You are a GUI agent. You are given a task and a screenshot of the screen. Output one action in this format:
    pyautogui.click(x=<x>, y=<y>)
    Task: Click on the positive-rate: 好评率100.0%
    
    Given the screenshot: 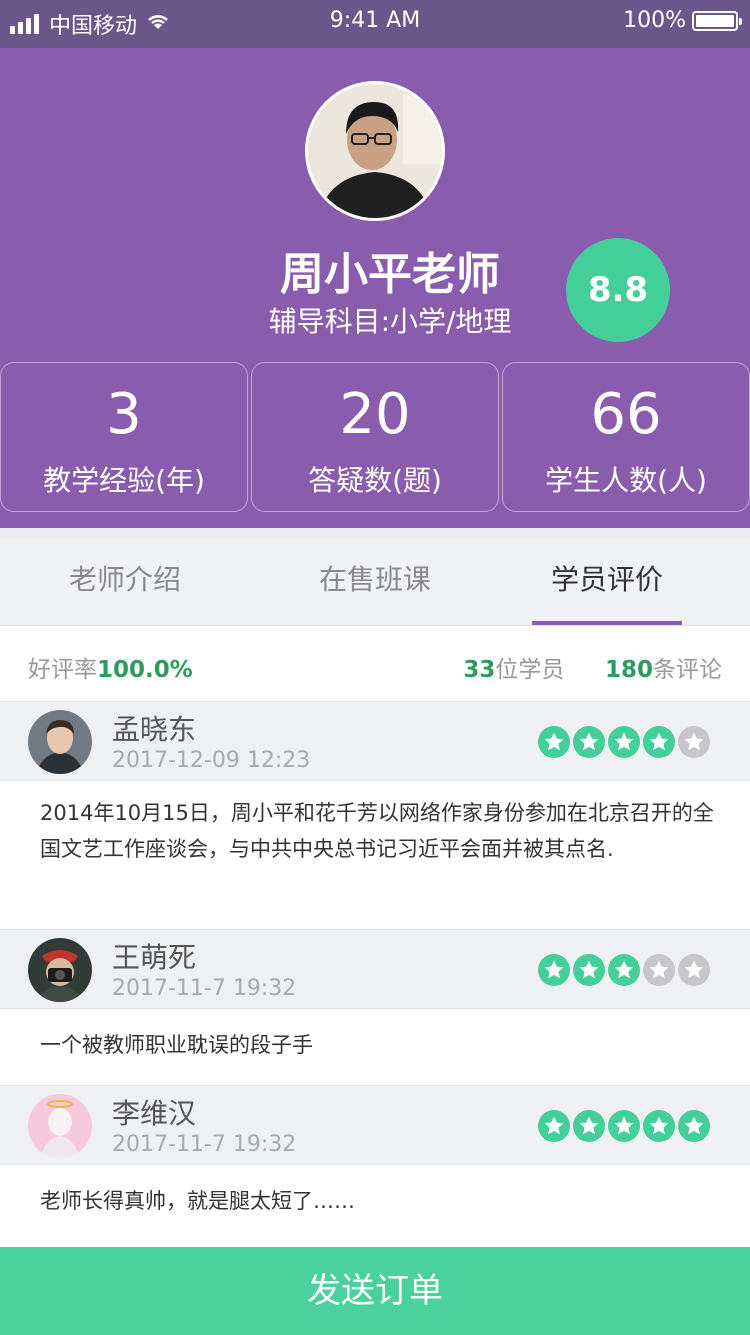 What is the action you would take?
    pyautogui.click(x=110, y=667)
    